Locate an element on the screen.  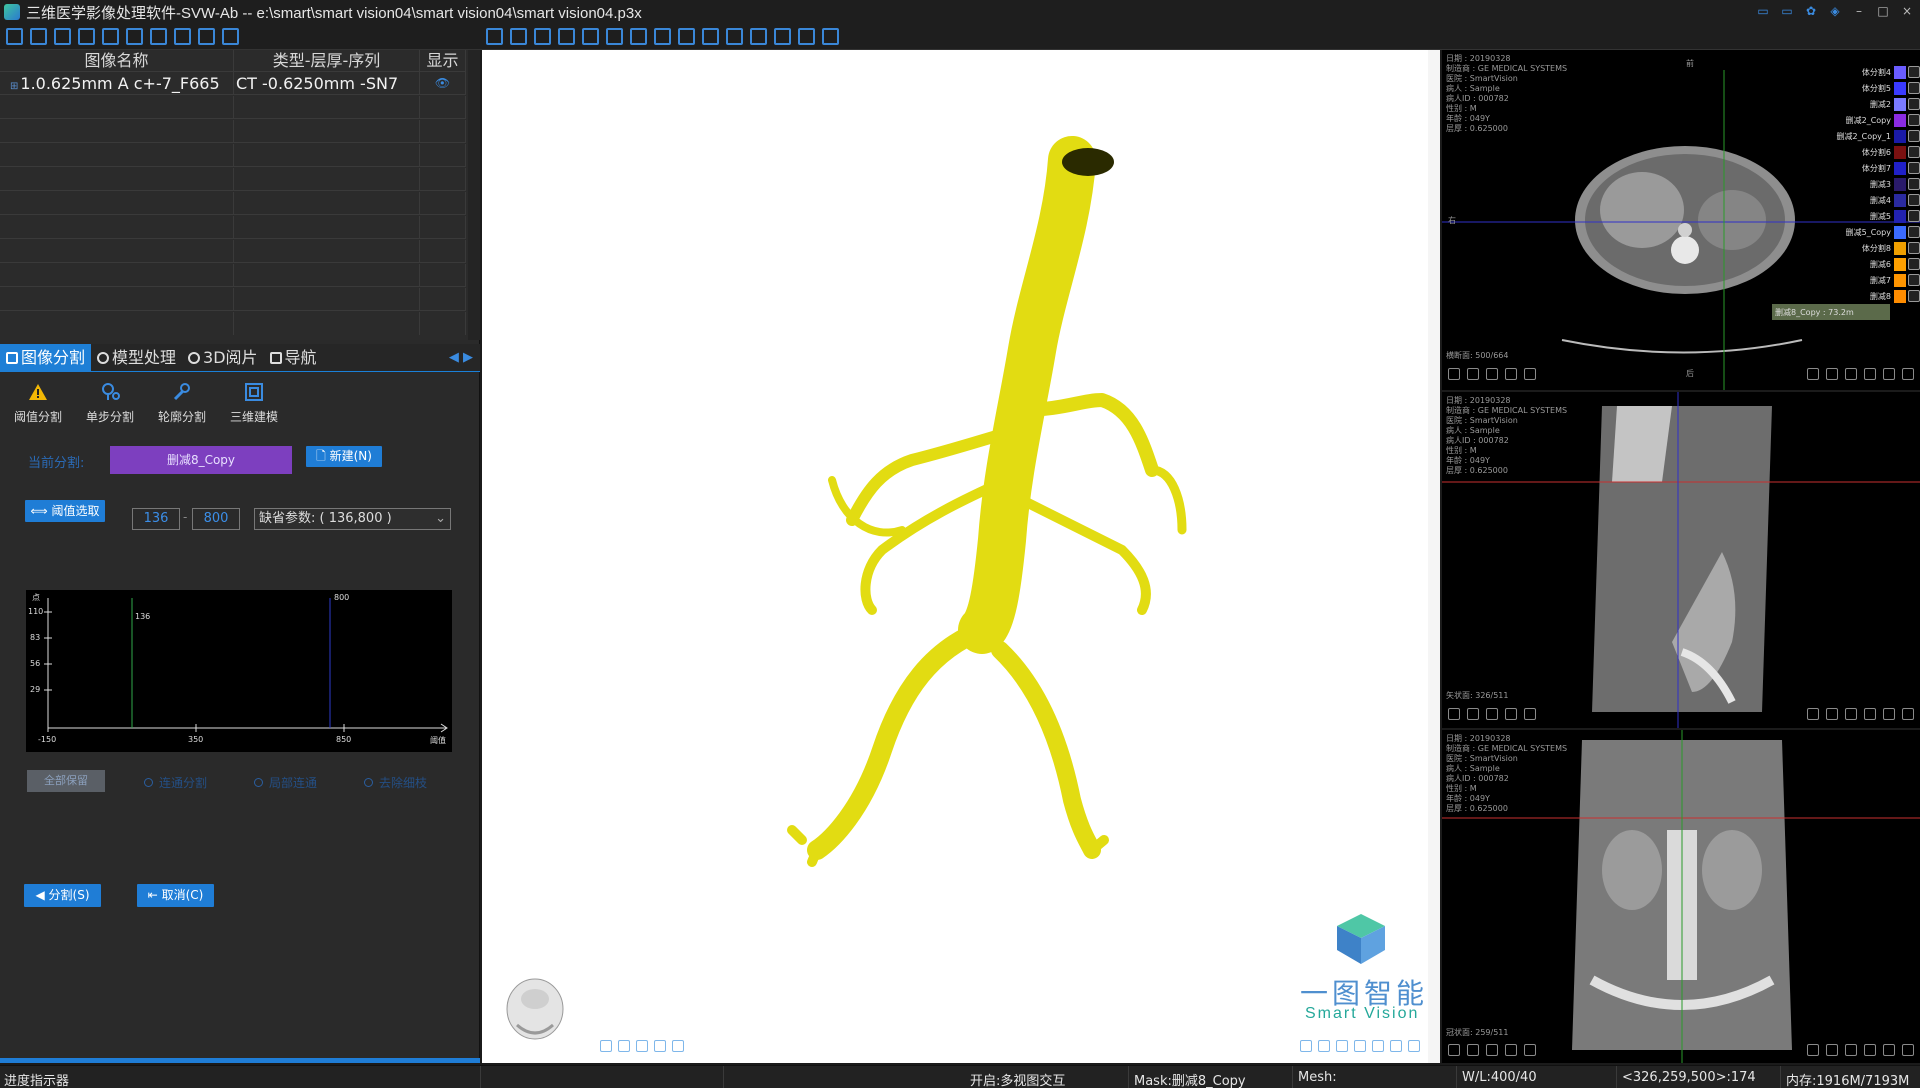
mode-remove-branch-radio: 去除细枝 is located at coordinates (395, 782).